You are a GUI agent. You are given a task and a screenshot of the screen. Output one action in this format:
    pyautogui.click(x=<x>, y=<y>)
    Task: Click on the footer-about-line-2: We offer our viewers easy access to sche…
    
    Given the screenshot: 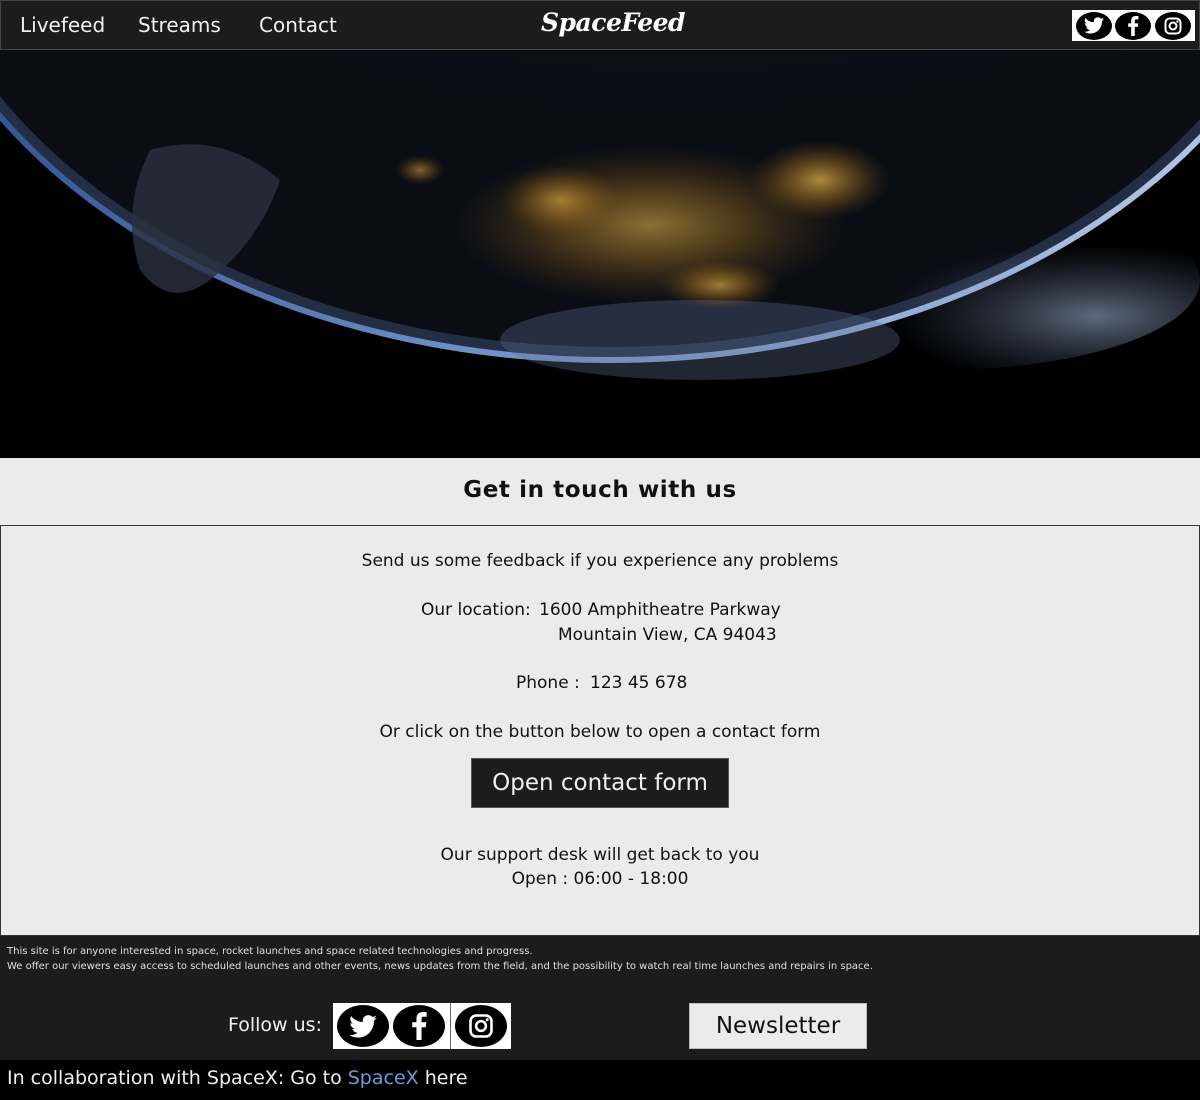 What is the action you would take?
    pyautogui.click(x=440, y=966)
    